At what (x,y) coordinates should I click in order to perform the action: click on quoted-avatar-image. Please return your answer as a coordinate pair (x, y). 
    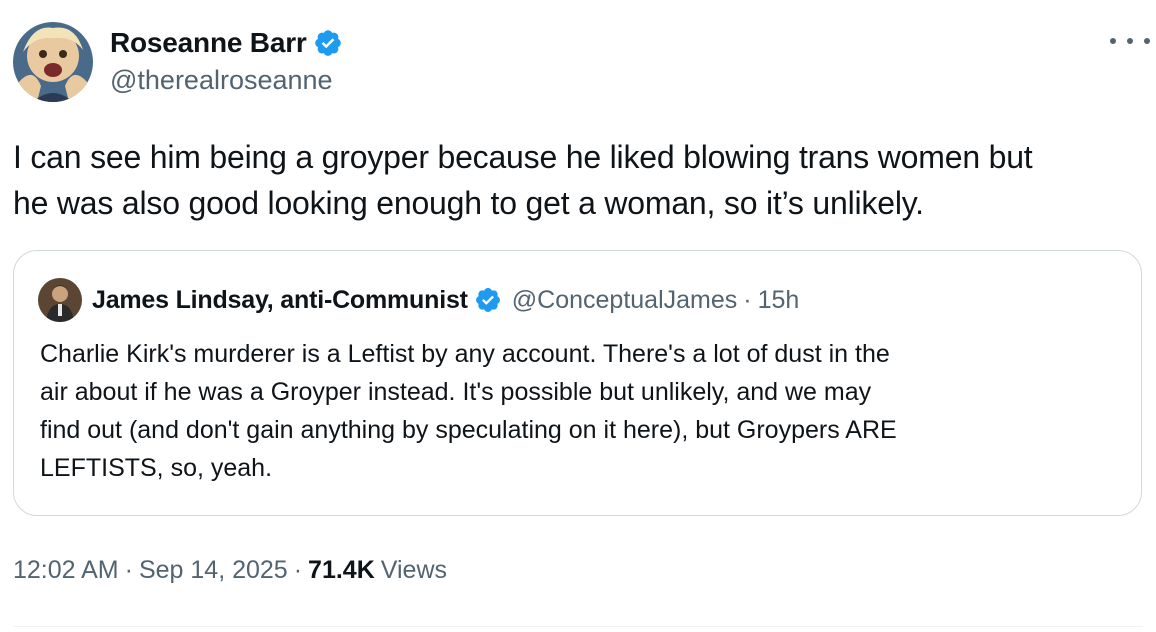
    Looking at the image, I should click on (60, 300).